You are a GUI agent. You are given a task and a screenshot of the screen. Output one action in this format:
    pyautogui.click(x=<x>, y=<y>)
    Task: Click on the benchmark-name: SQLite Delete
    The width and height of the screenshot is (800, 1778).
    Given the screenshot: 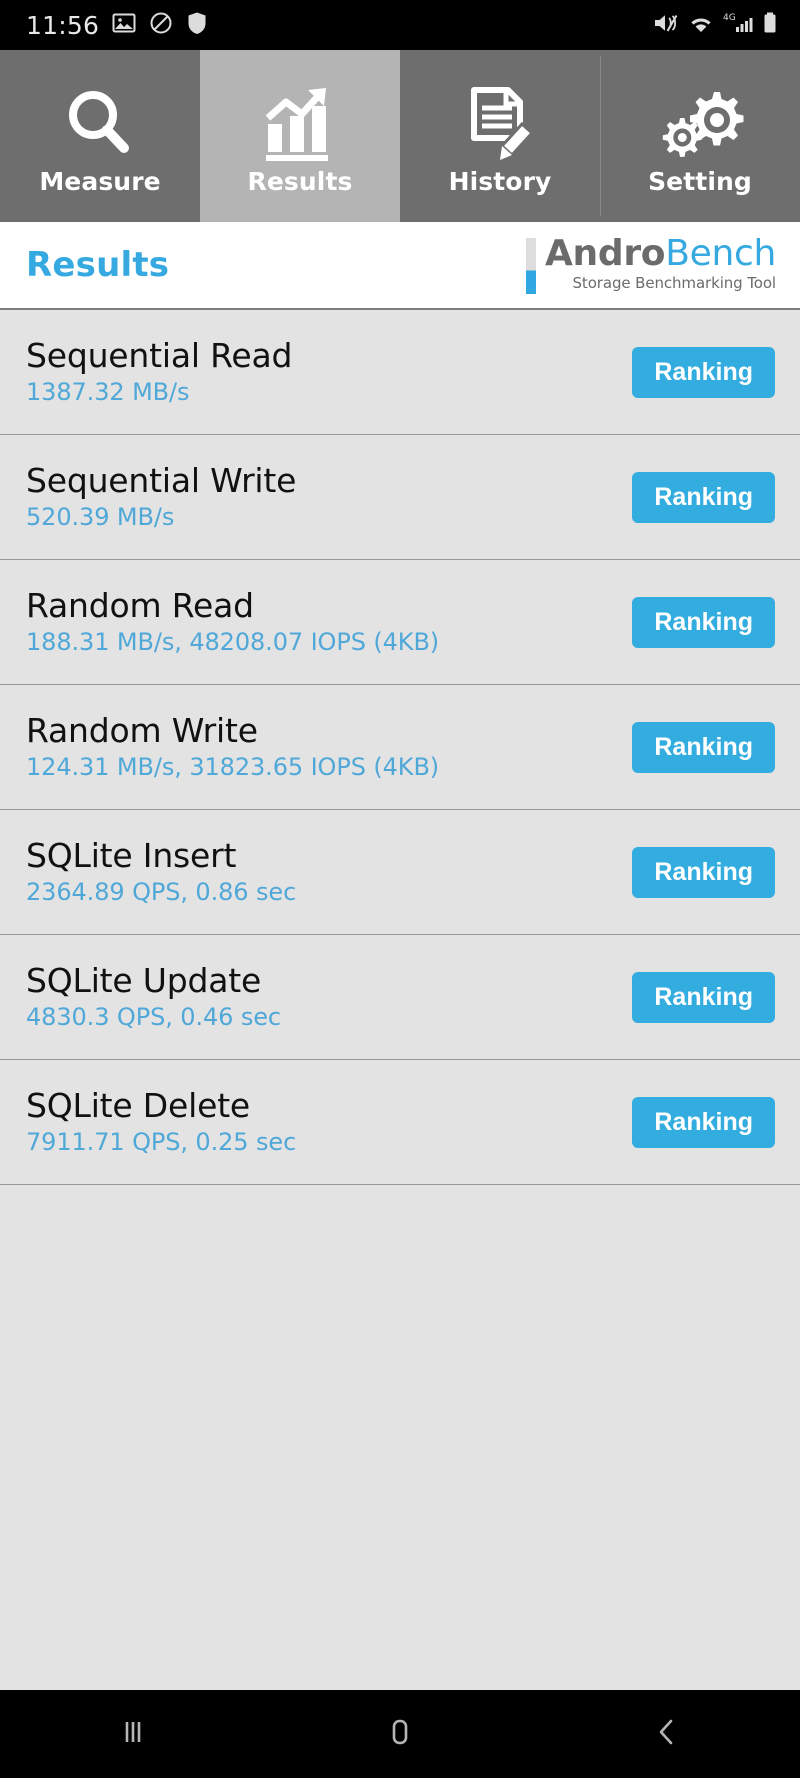 What is the action you would take?
    pyautogui.click(x=138, y=1106)
    